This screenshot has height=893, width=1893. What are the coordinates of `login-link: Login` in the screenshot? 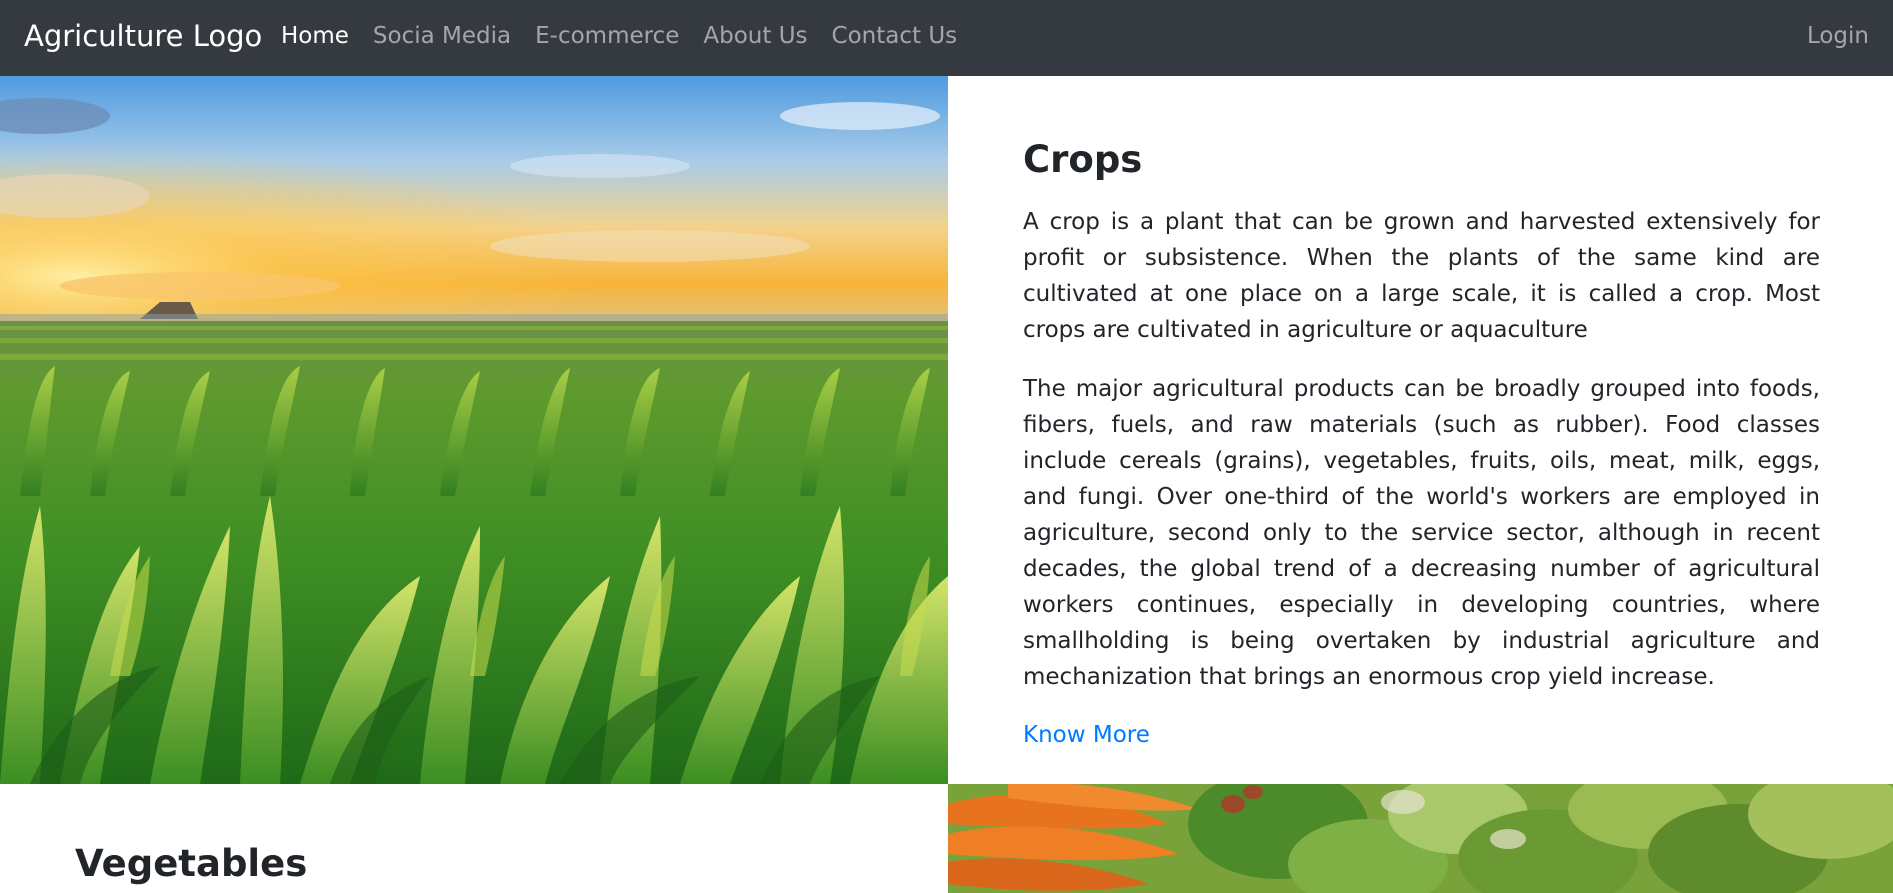 It's located at (1838, 36).